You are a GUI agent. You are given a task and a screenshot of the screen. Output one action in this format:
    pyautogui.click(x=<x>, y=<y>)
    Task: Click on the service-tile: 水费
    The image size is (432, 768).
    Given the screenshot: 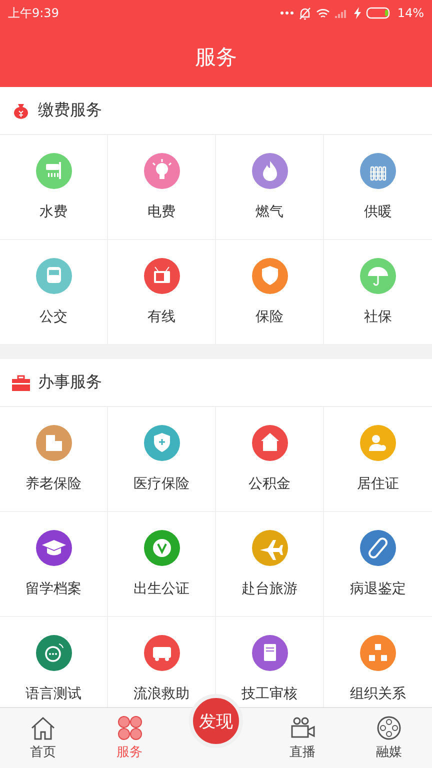 What is the action you would take?
    pyautogui.click(x=54, y=187)
    